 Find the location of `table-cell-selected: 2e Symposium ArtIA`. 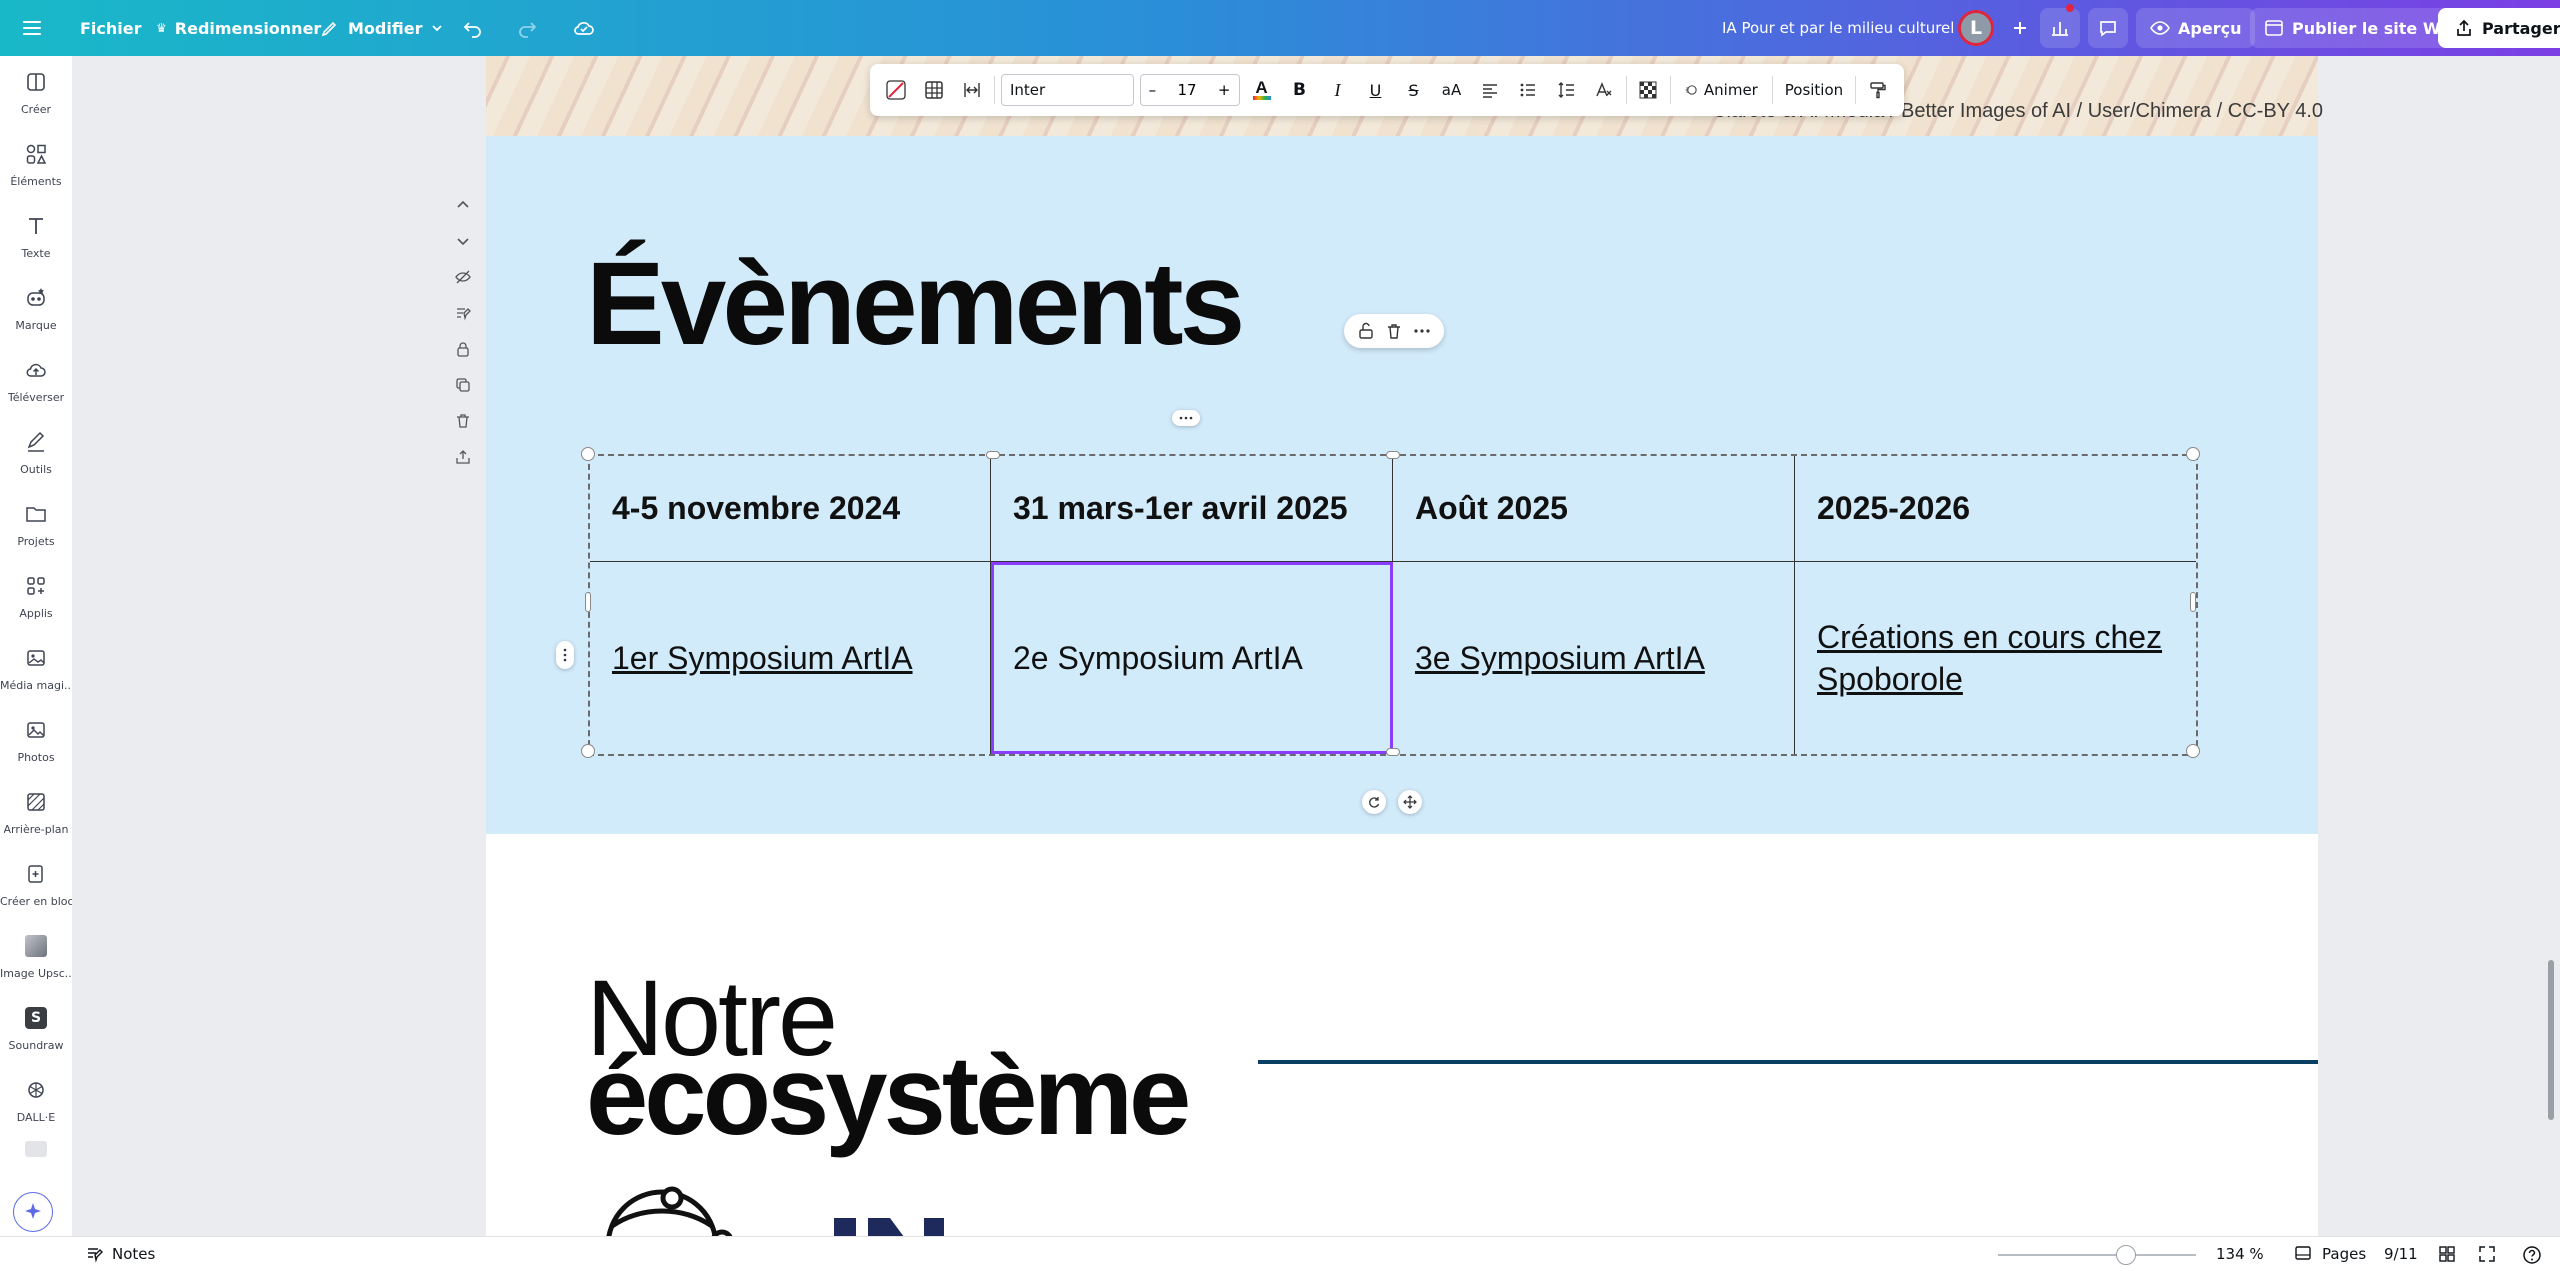

table-cell-selected: 2e Symposium ArtIA is located at coordinates (1192, 658).